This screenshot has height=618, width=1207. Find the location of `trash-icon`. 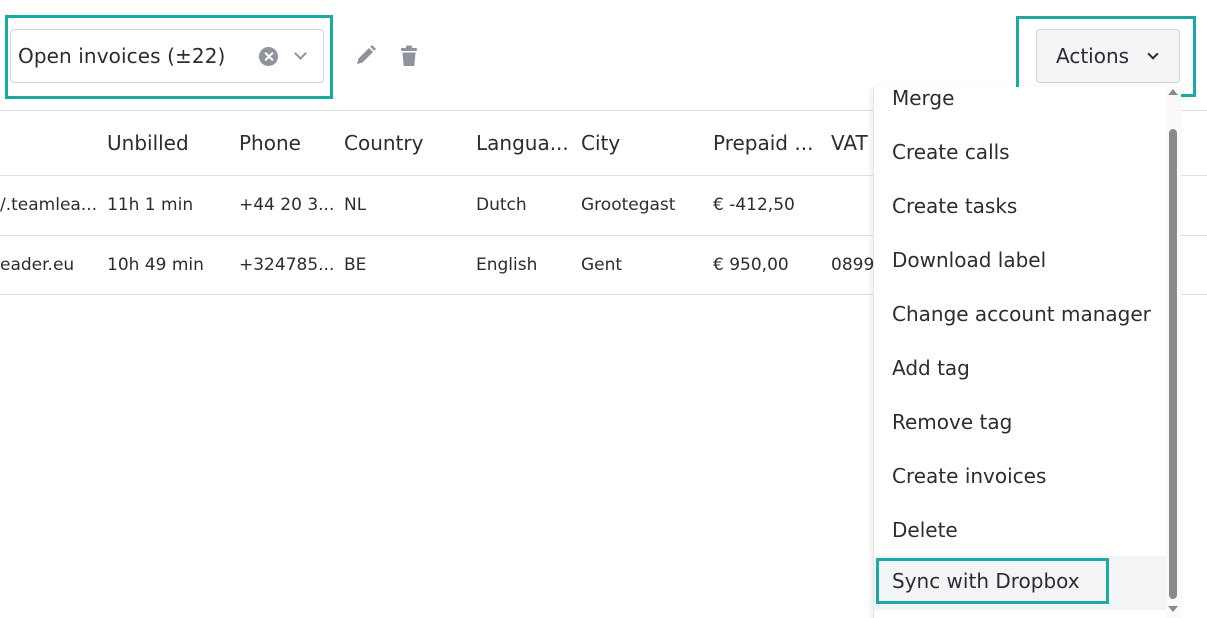

trash-icon is located at coordinates (409, 56).